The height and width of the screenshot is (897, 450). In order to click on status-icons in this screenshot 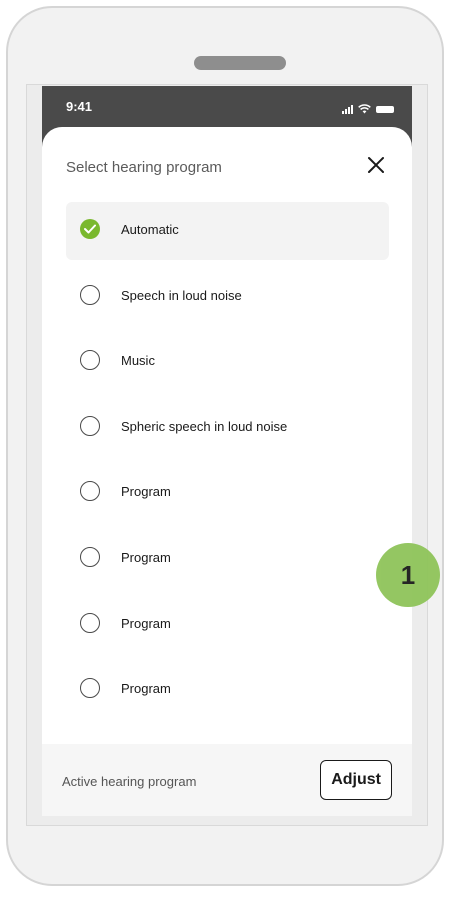, I will do `click(368, 107)`.